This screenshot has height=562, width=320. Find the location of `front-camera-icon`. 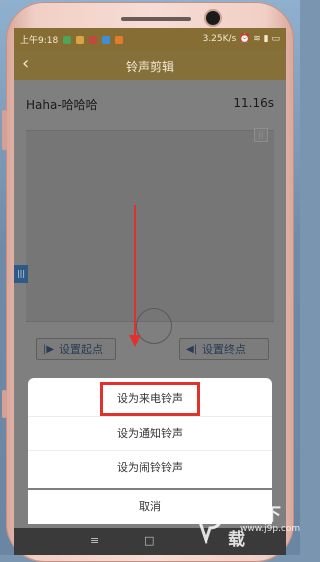

front-camera-icon is located at coordinates (213, 18).